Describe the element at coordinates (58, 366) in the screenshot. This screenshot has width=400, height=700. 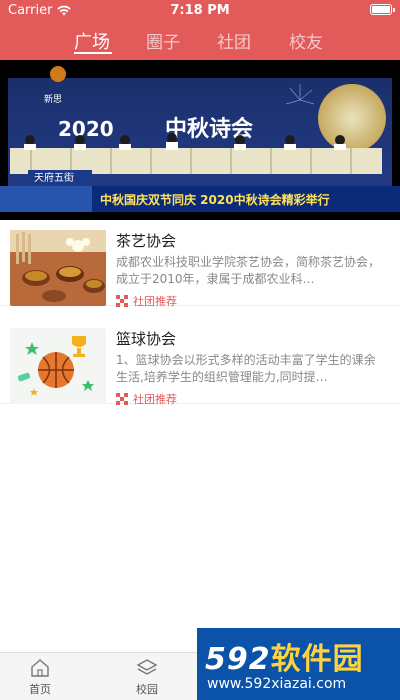
I see `basketball-club-thumbnail` at that location.